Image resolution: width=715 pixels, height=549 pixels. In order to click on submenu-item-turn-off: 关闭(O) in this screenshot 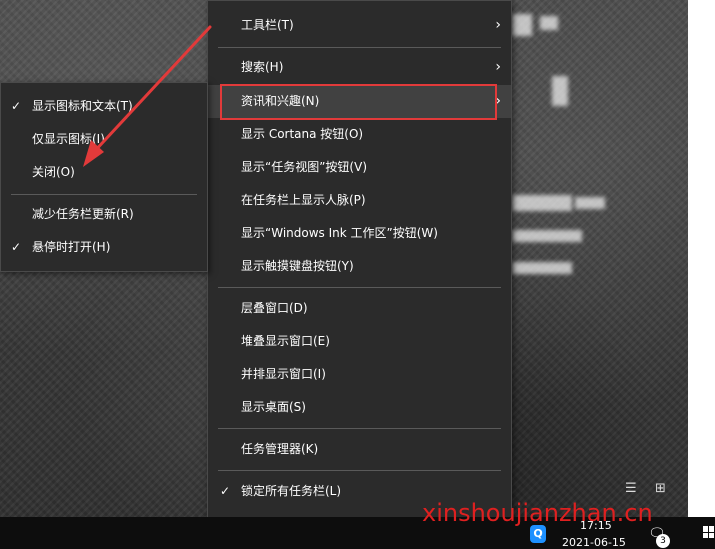, I will do `click(104, 172)`.